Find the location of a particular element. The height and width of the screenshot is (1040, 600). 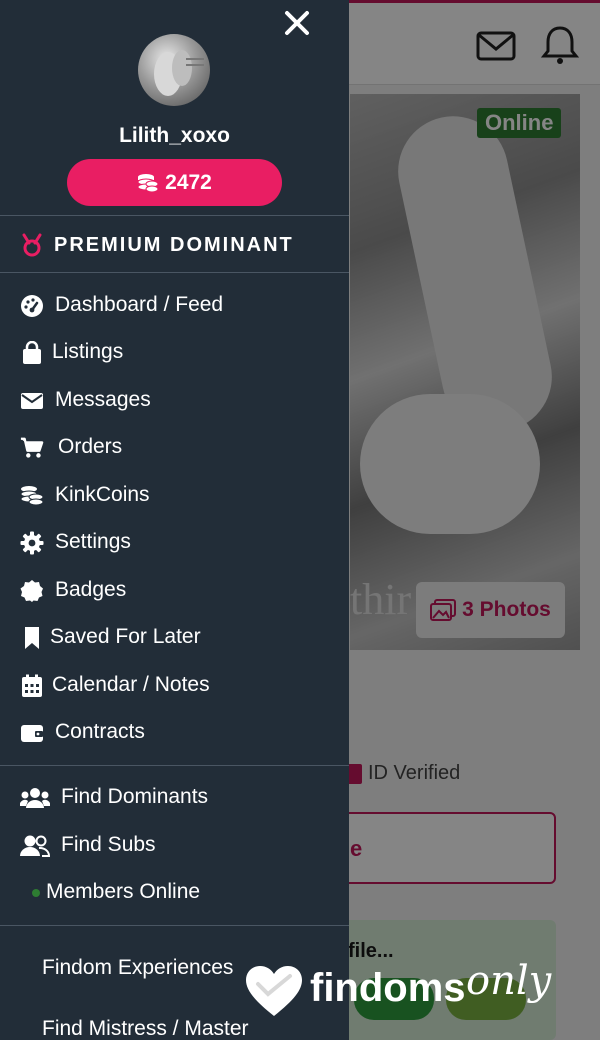

link-label: Find Mistress / Master is located at coordinates (145, 1028).